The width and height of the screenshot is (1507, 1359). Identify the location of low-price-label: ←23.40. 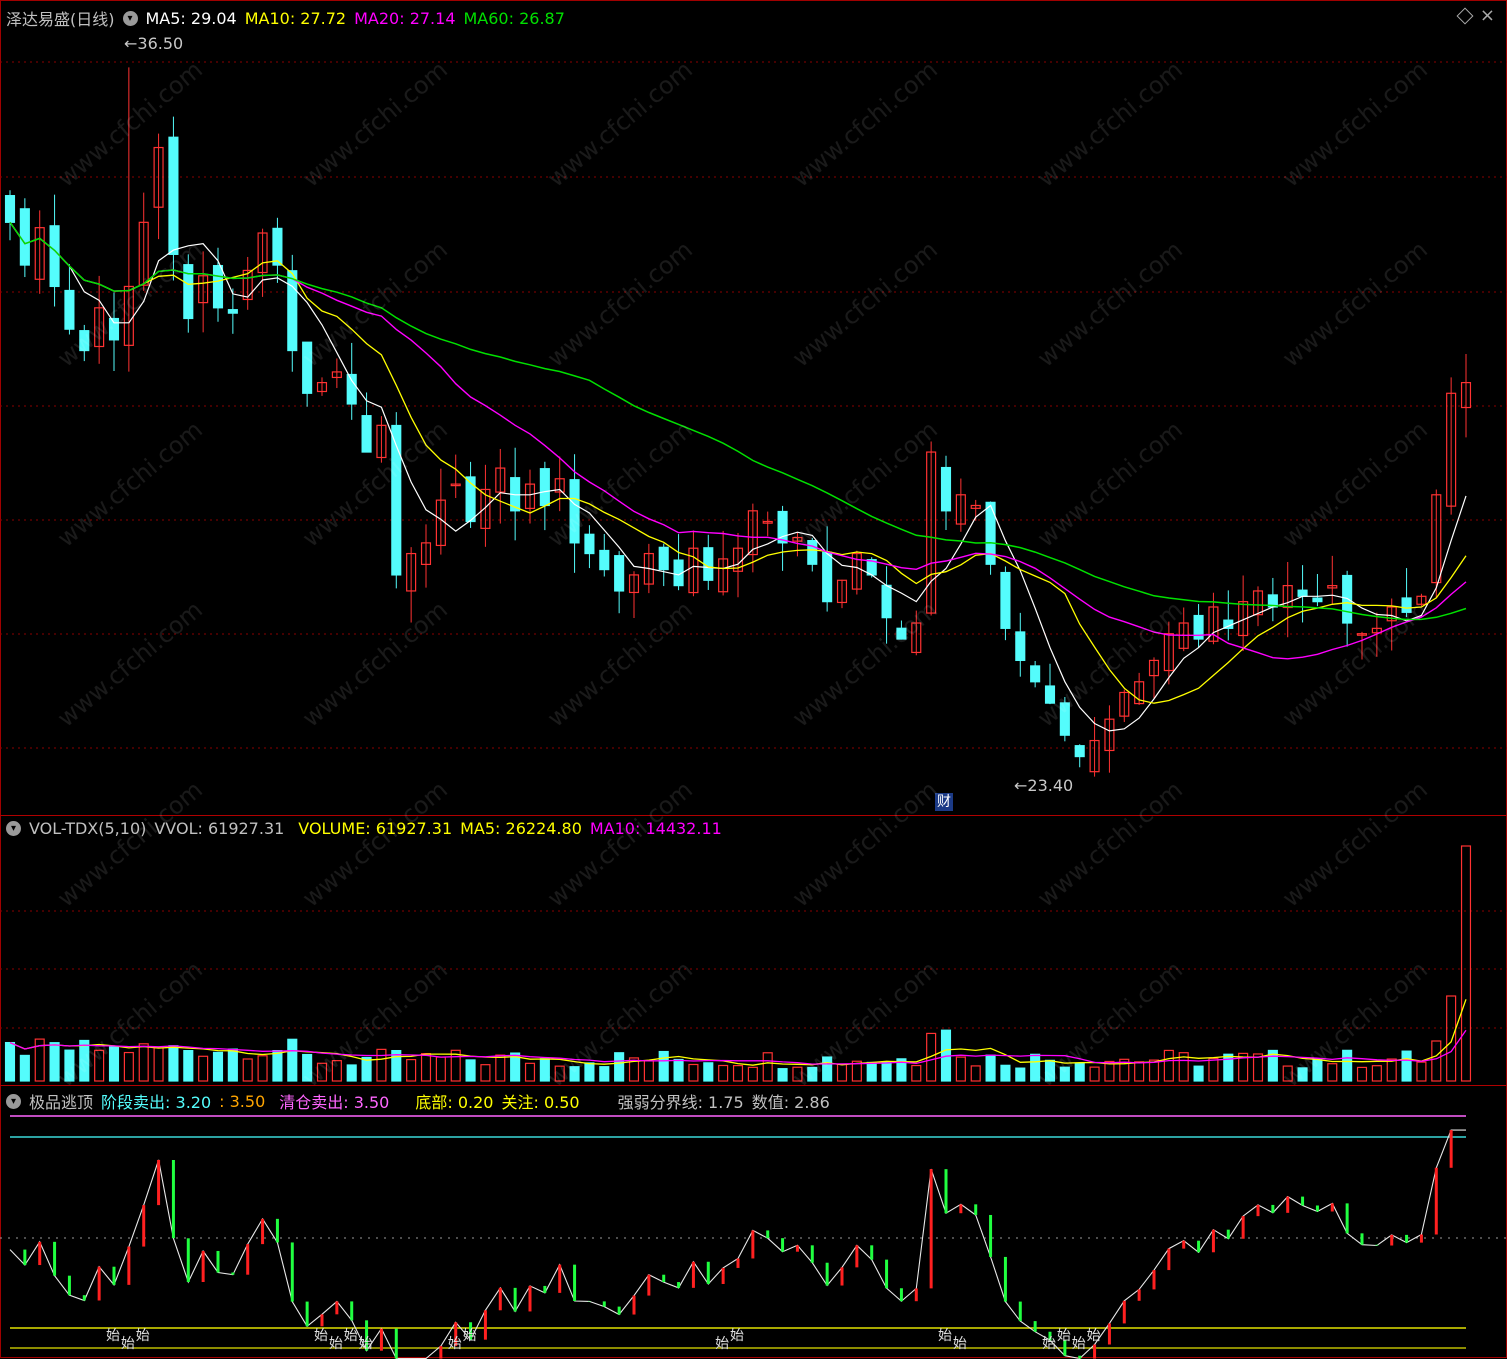
(1044, 785).